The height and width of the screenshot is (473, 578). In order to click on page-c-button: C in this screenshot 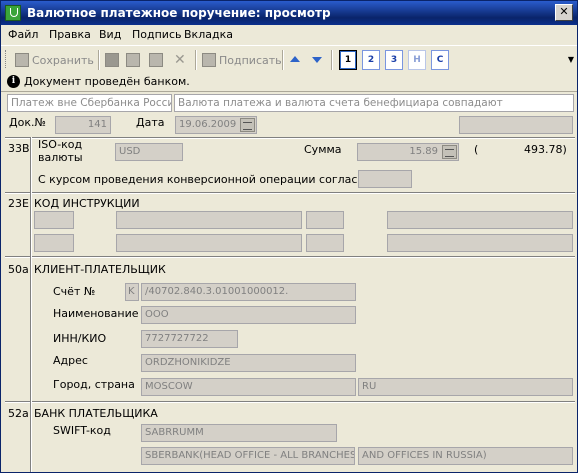, I will do `click(440, 60)`.